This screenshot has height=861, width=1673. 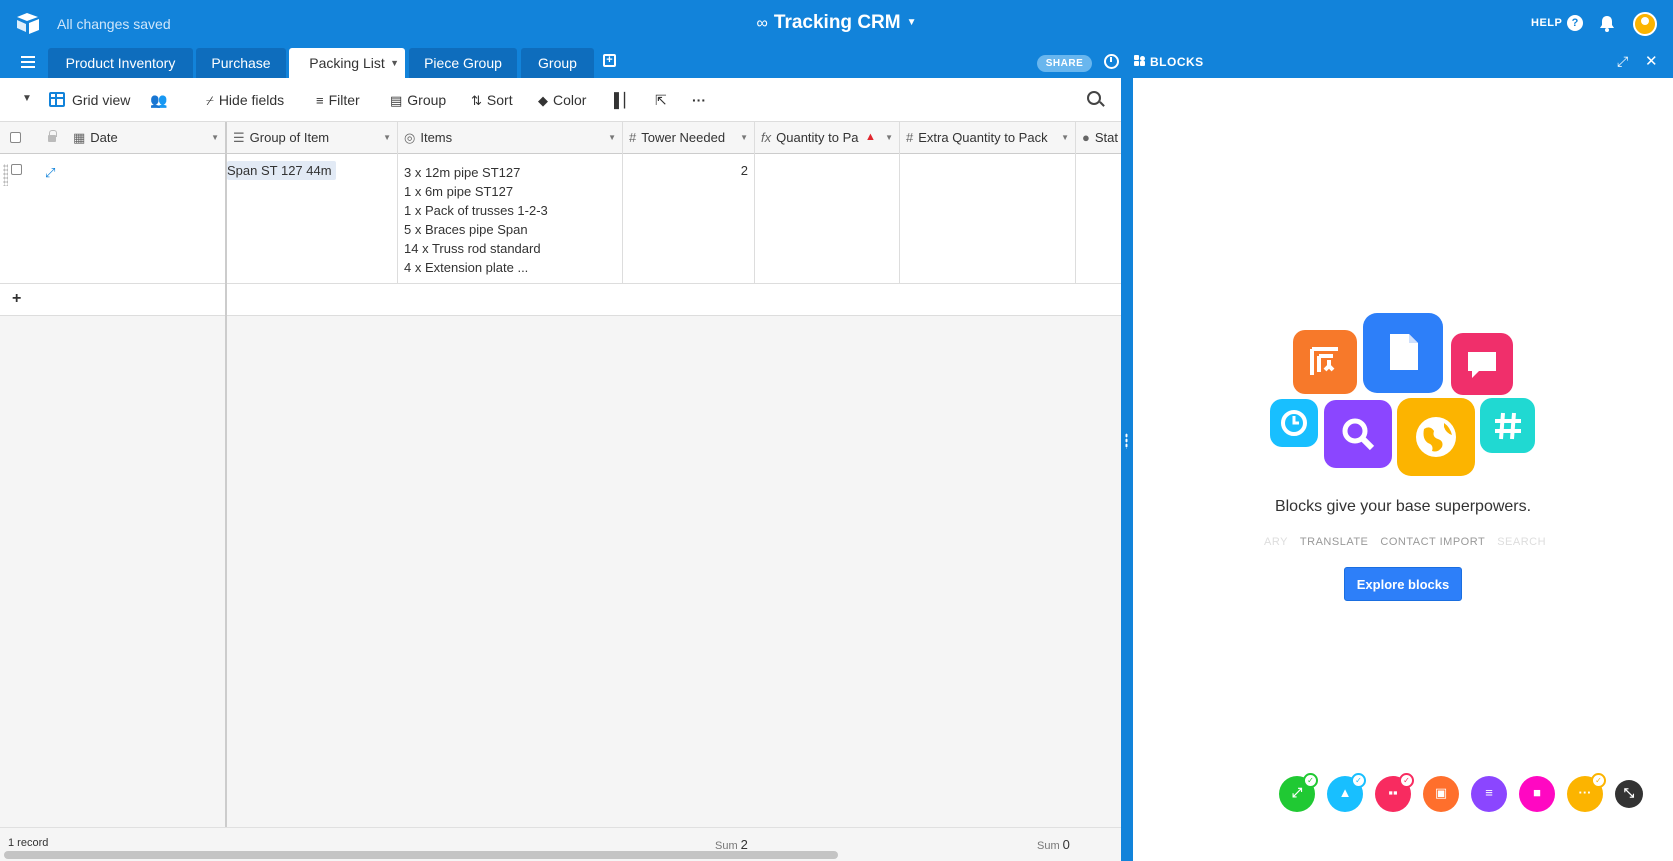 What do you see at coordinates (312, 219) in the screenshot?
I see `cell-group-of-item: Span ST 127 44m` at bounding box center [312, 219].